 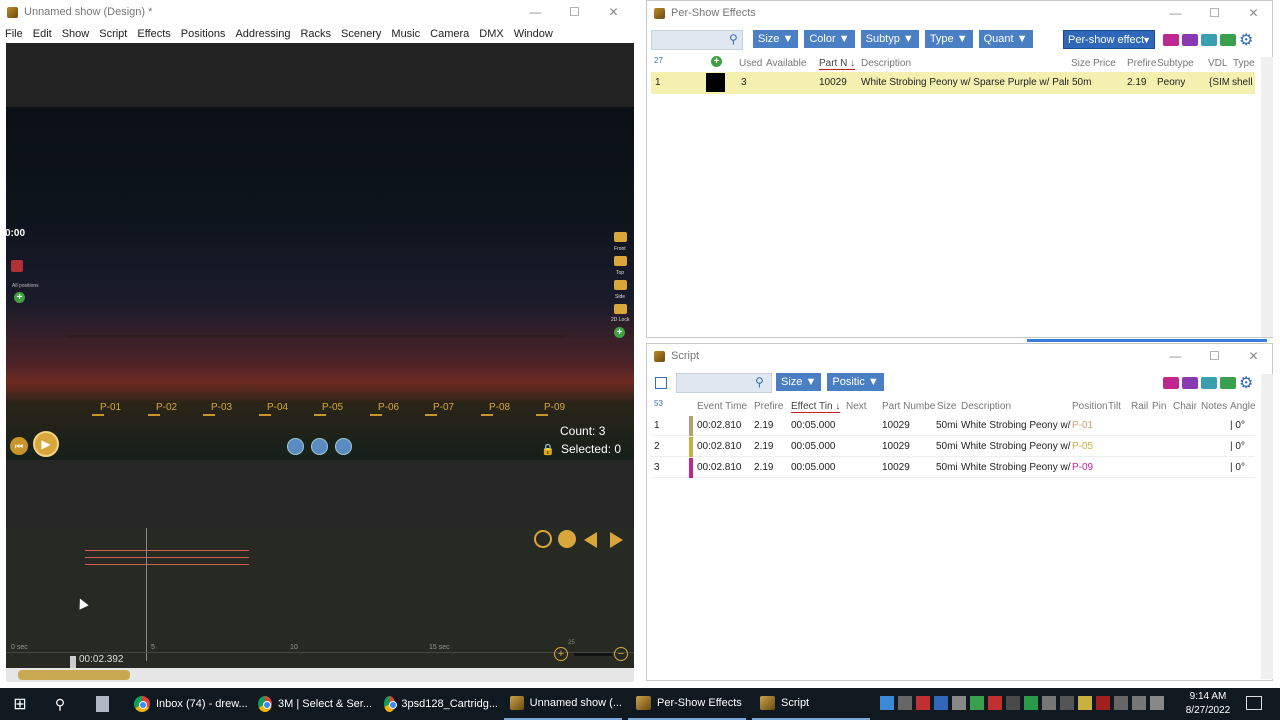 I want to click on menu-edit: Edit, so click(x=42, y=34).